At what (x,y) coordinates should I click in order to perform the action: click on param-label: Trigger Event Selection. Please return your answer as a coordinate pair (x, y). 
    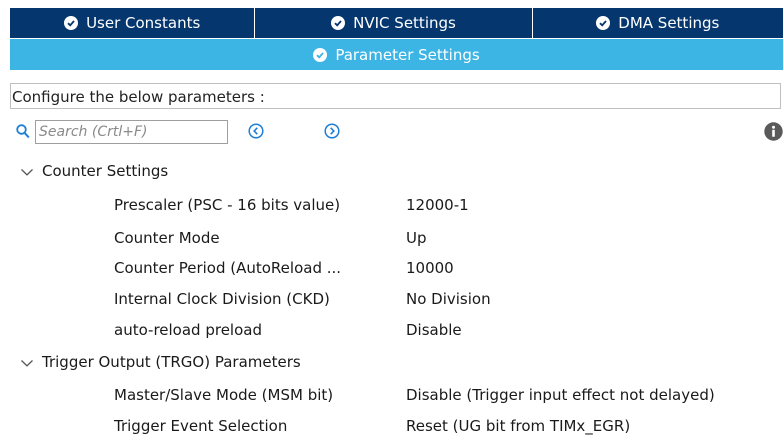
    Looking at the image, I should click on (200, 426).